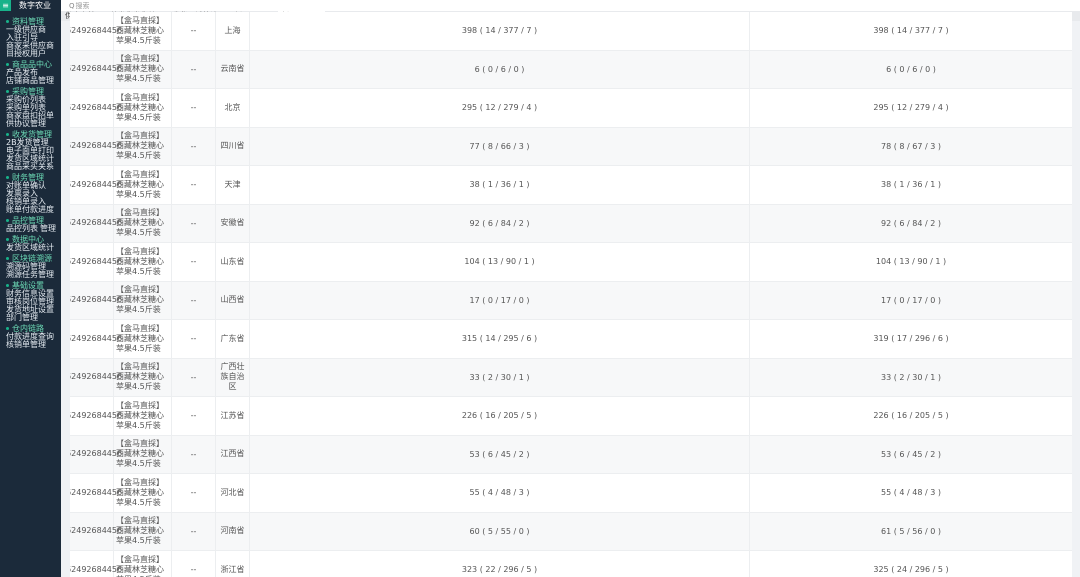 Image resolution: width=1080 pixels, height=577 pixels. Describe the element at coordinates (911, 300) in the screenshot. I see `total-count-cell: 17 ( 0 / 17 / 0 )` at that location.